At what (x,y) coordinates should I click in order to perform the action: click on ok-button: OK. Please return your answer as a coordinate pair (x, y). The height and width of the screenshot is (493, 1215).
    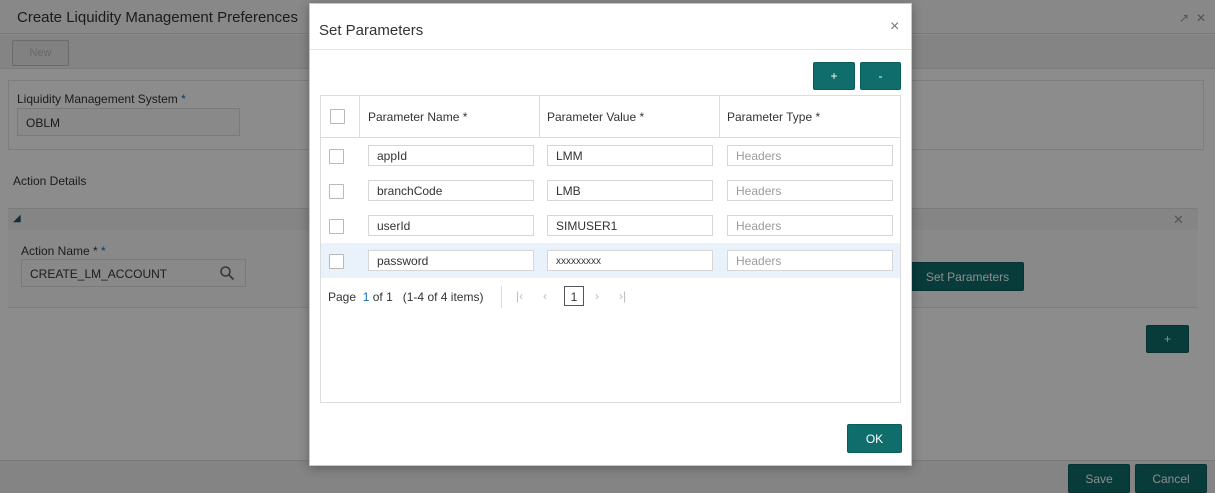
    Looking at the image, I should click on (874, 438).